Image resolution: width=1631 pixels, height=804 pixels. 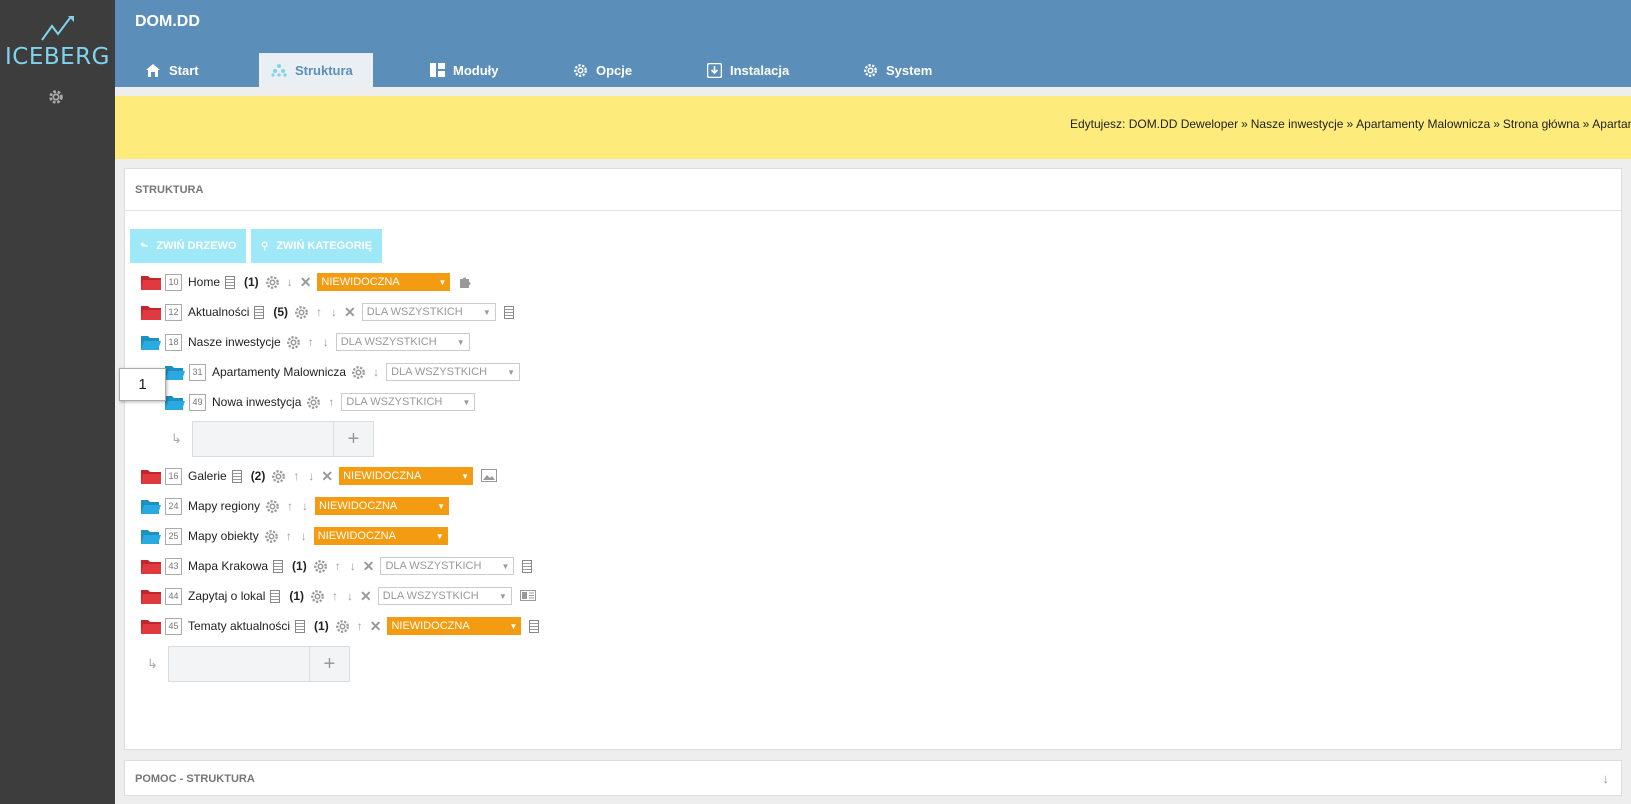 What do you see at coordinates (239, 626) in the screenshot?
I see `node-name: Tematy aktualności` at bounding box center [239, 626].